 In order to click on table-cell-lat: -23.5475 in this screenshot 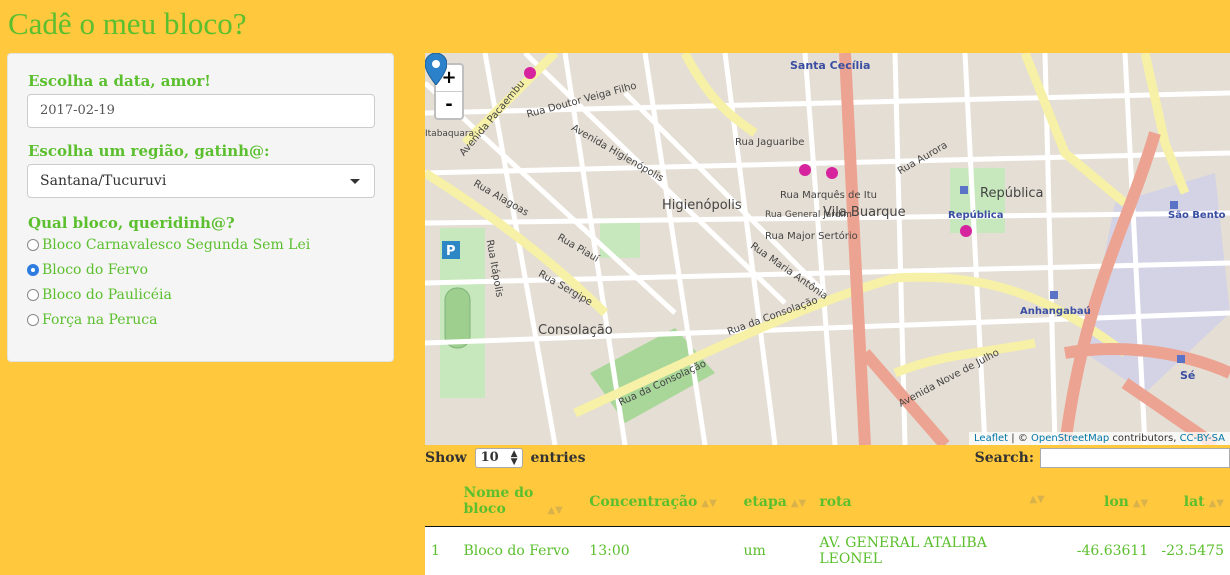, I will do `click(1192, 551)`.